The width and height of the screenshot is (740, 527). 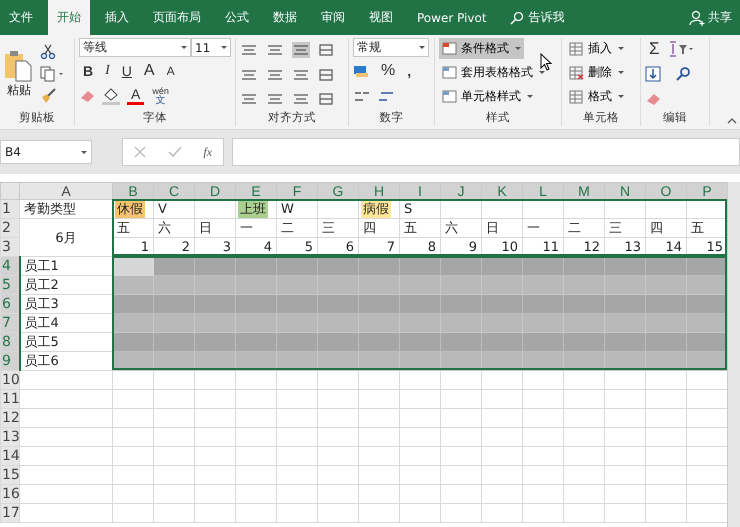 I want to click on ribbon-tab: Power Pivot, so click(x=452, y=17).